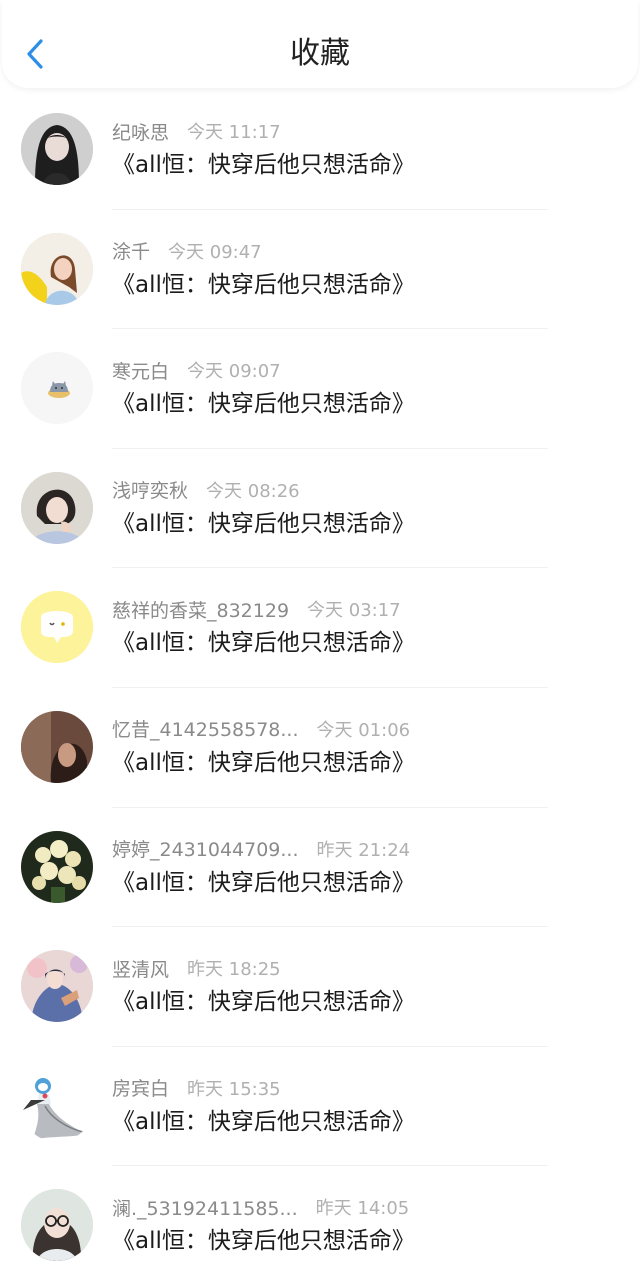  I want to click on timestamp: 昨天 15:35, so click(234, 1089).